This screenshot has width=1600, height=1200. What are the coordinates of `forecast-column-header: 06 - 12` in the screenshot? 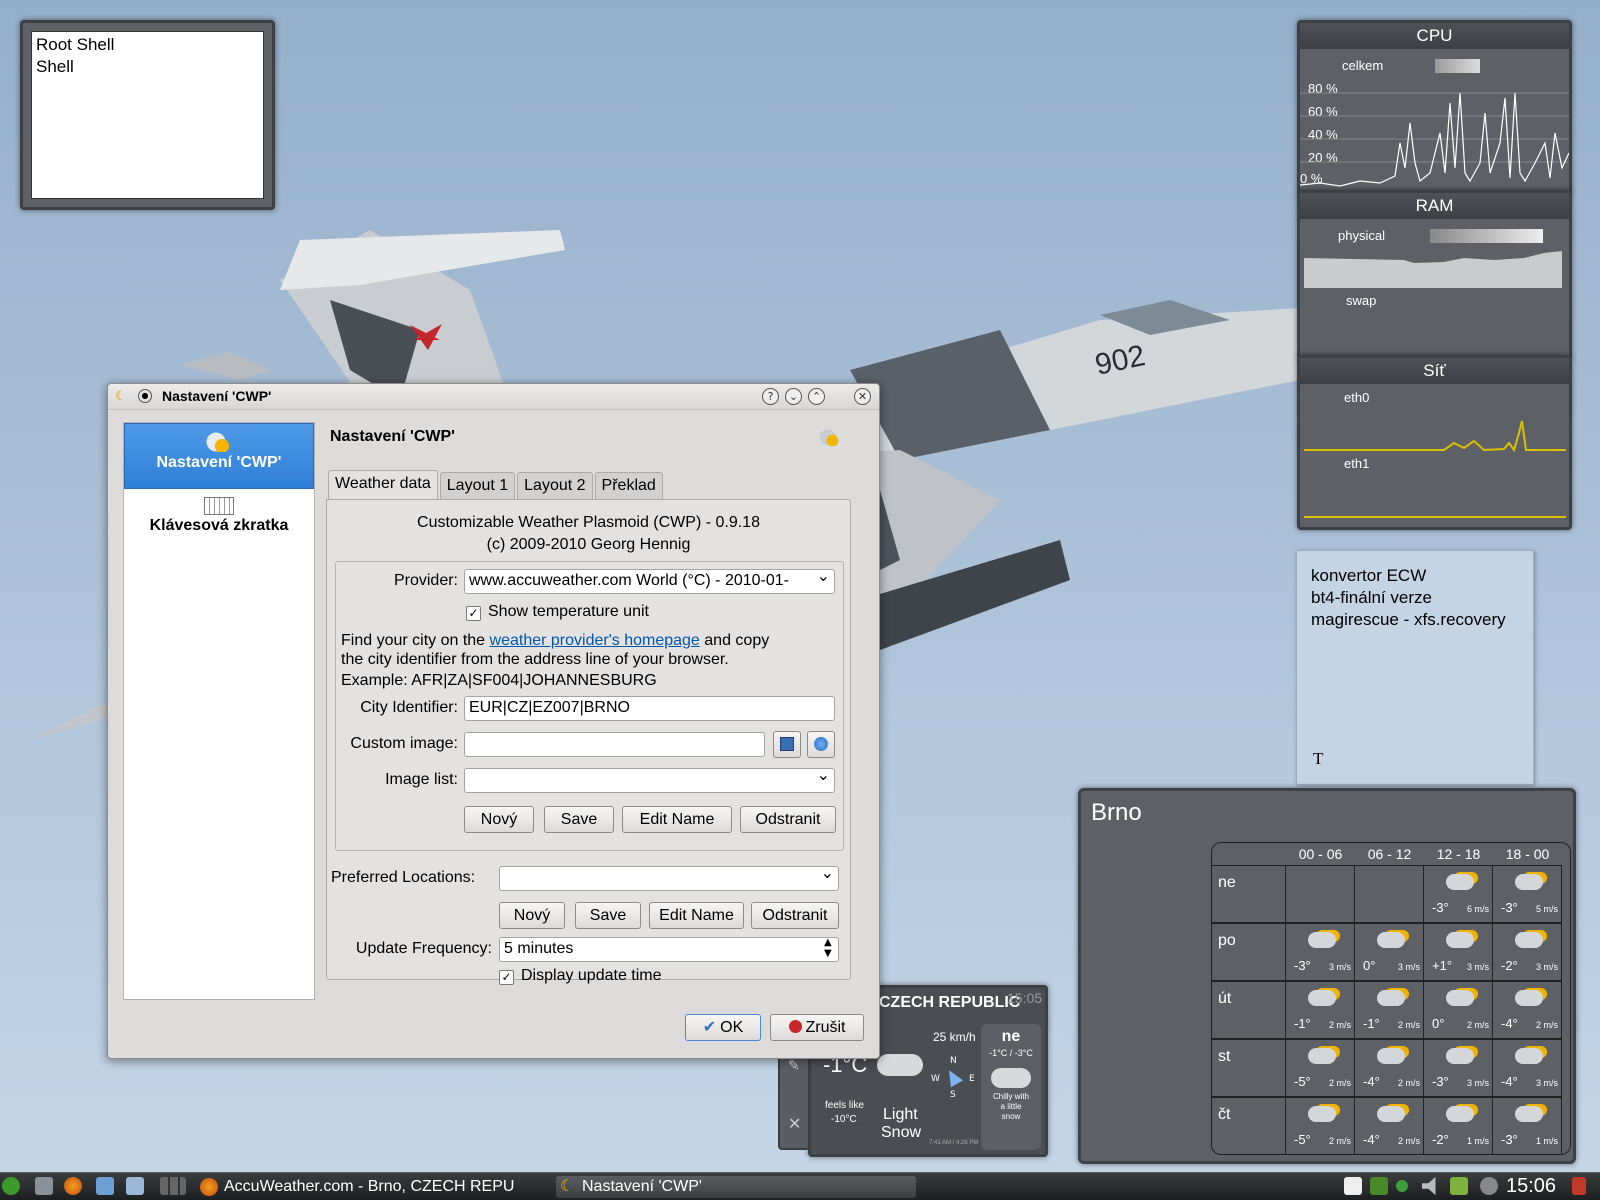 It's located at (1389, 854).